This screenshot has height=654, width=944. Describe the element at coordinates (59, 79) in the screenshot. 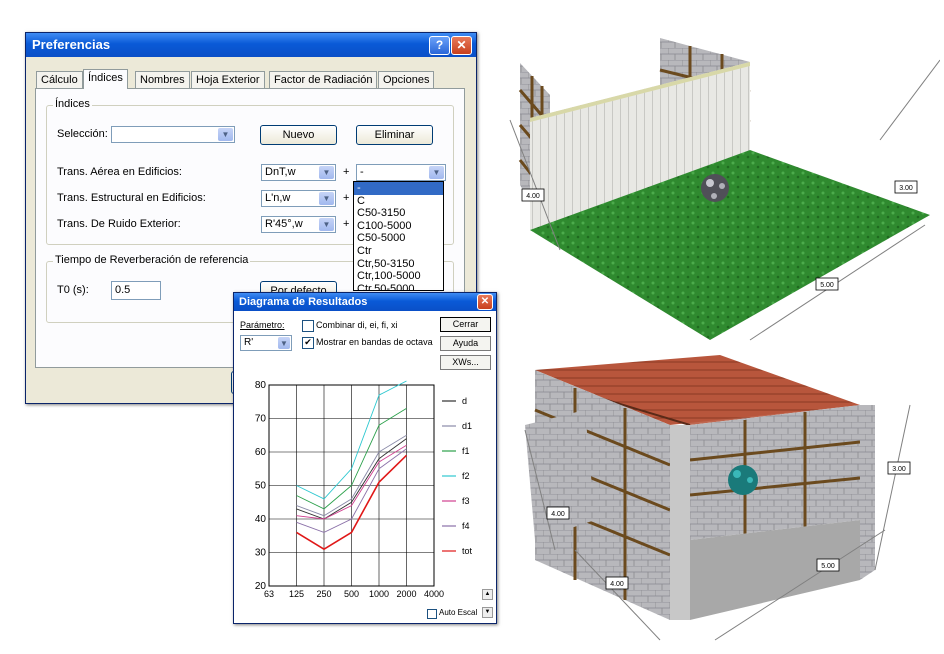

I see `tab-calculo: Cálculo` at that location.